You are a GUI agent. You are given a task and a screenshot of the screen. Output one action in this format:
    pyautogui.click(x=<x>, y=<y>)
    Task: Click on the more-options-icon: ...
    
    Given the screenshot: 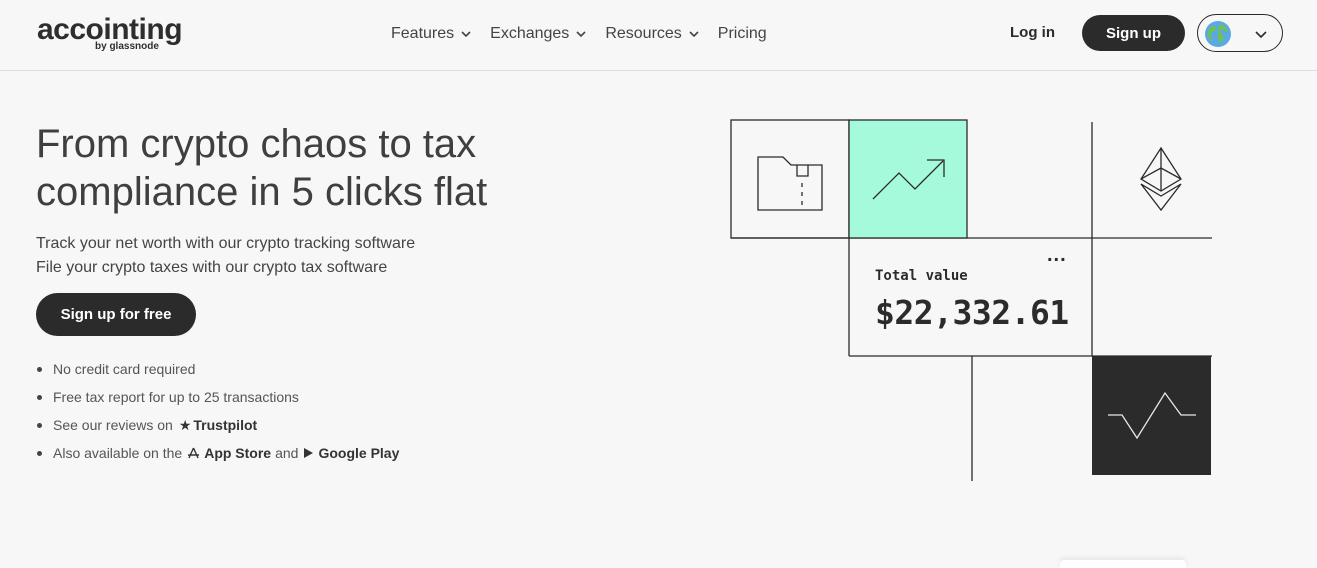 What is the action you would take?
    pyautogui.click(x=1057, y=255)
    